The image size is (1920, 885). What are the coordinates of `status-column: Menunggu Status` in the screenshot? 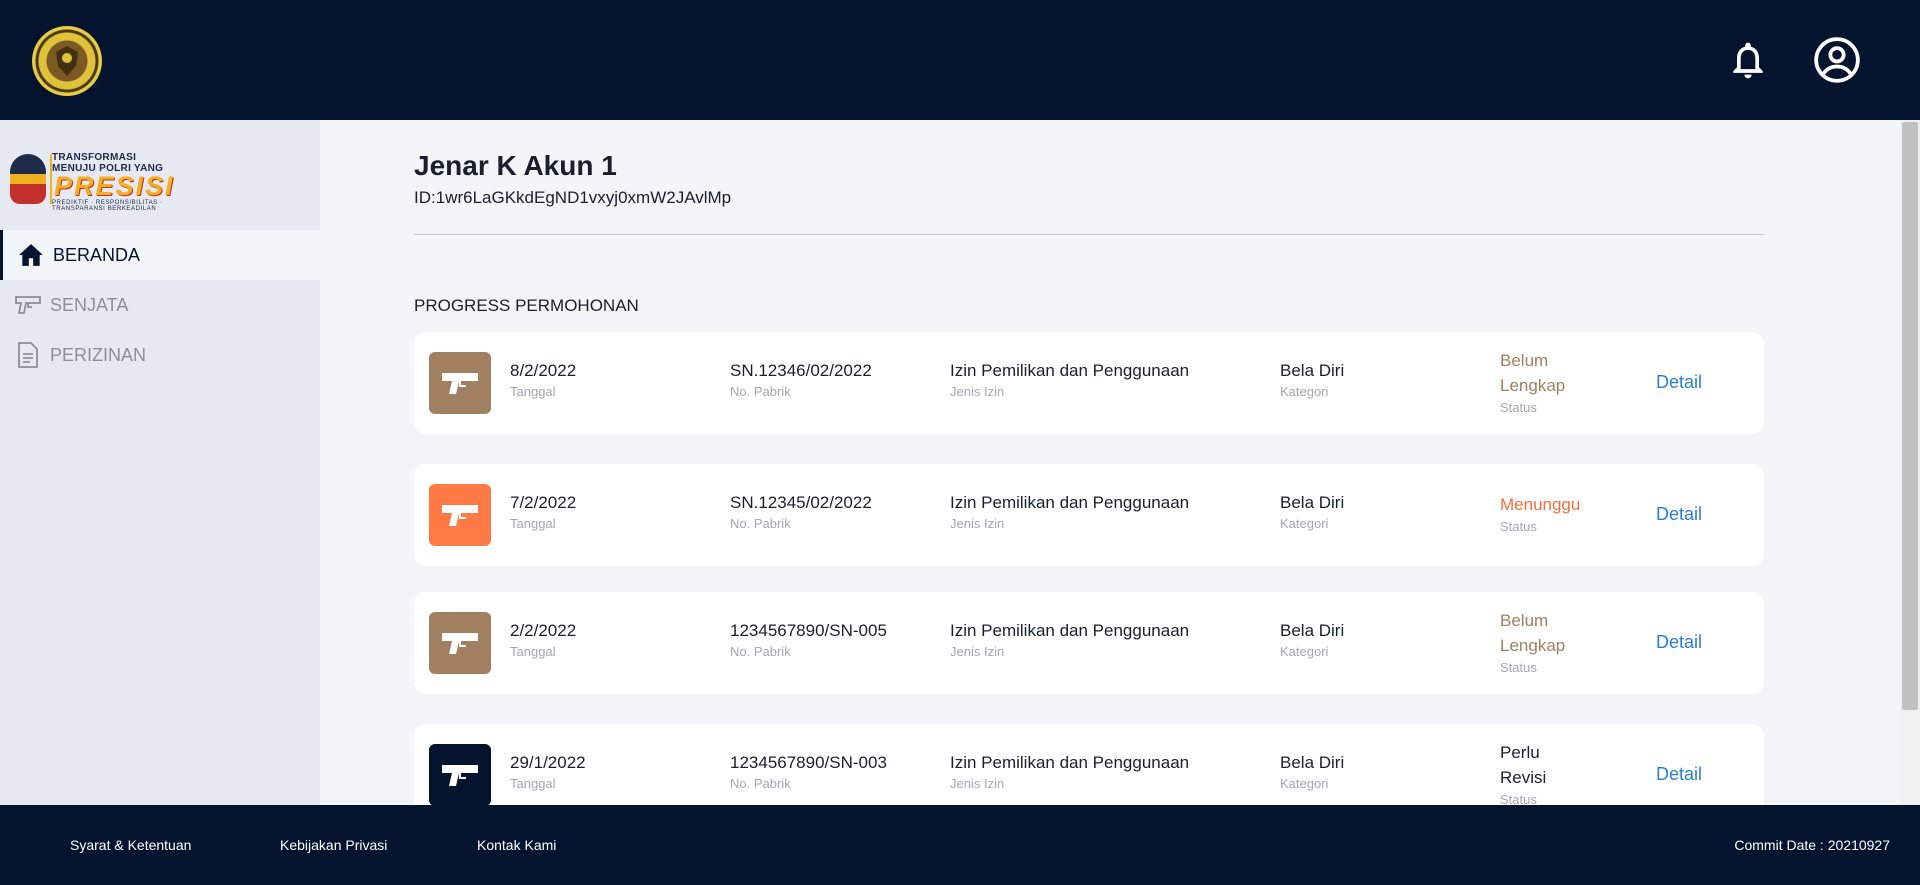 It's located at (1560, 513).